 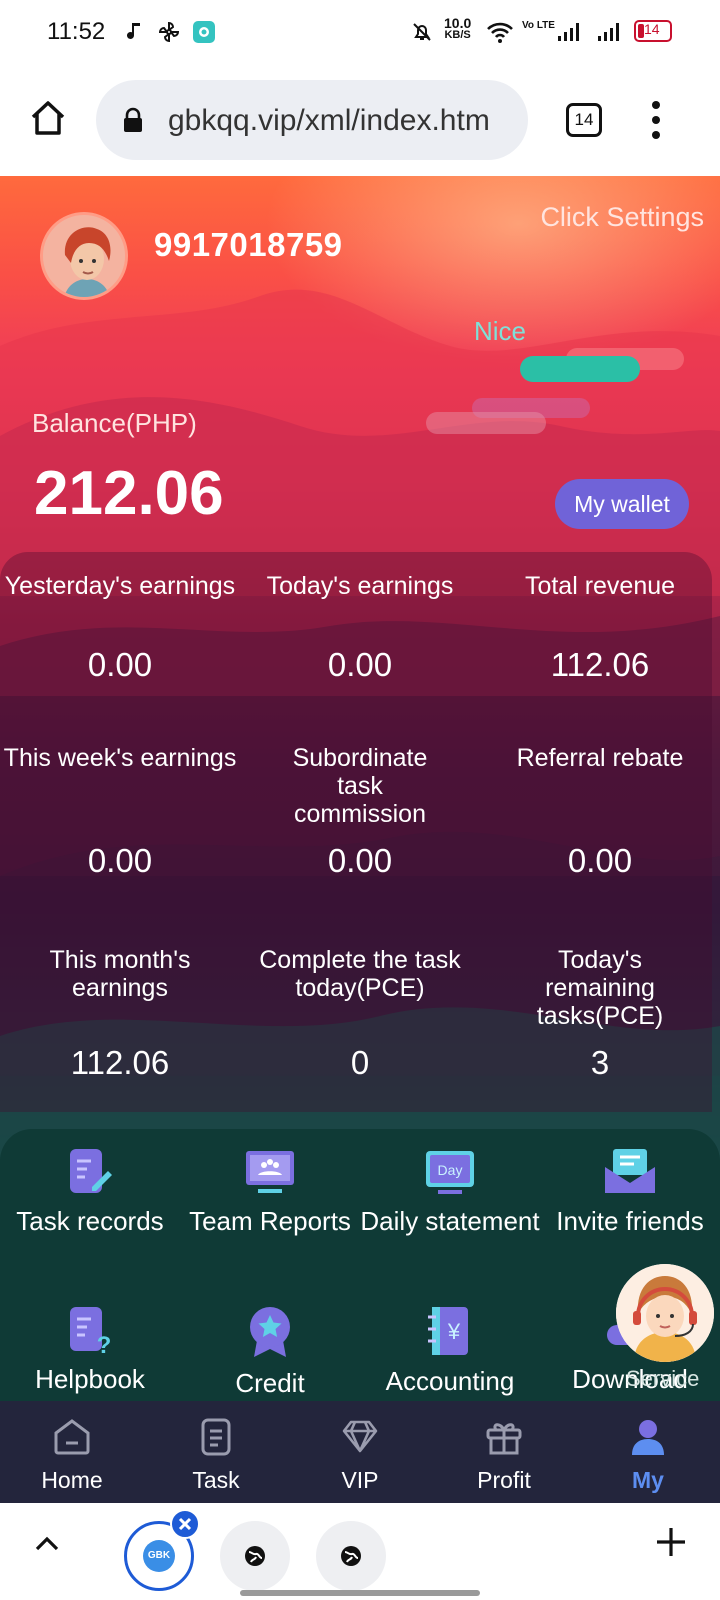 I want to click on clock: 11:52, so click(x=76, y=31).